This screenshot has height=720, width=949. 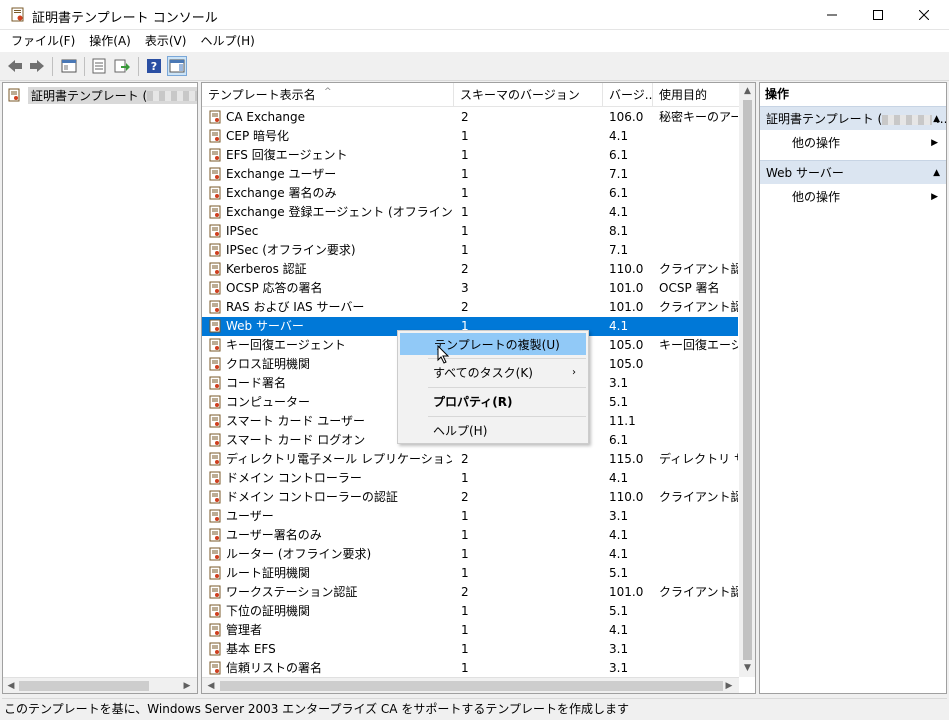 What do you see at coordinates (626, 497) in the screenshot?
I see `cell-version: 110.0` at bounding box center [626, 497].